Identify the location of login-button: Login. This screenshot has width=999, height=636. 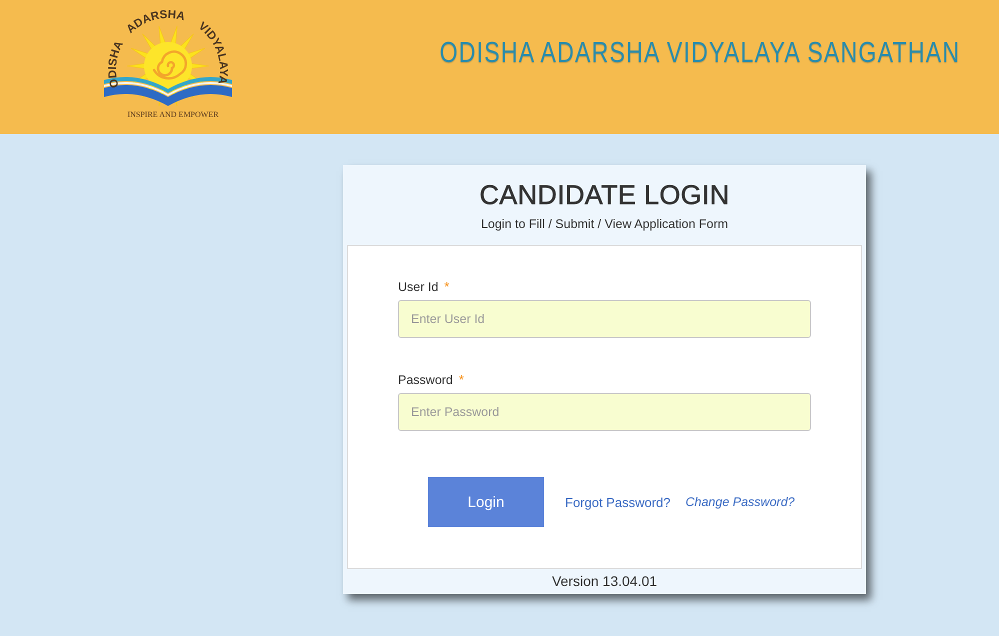
(486, 502).